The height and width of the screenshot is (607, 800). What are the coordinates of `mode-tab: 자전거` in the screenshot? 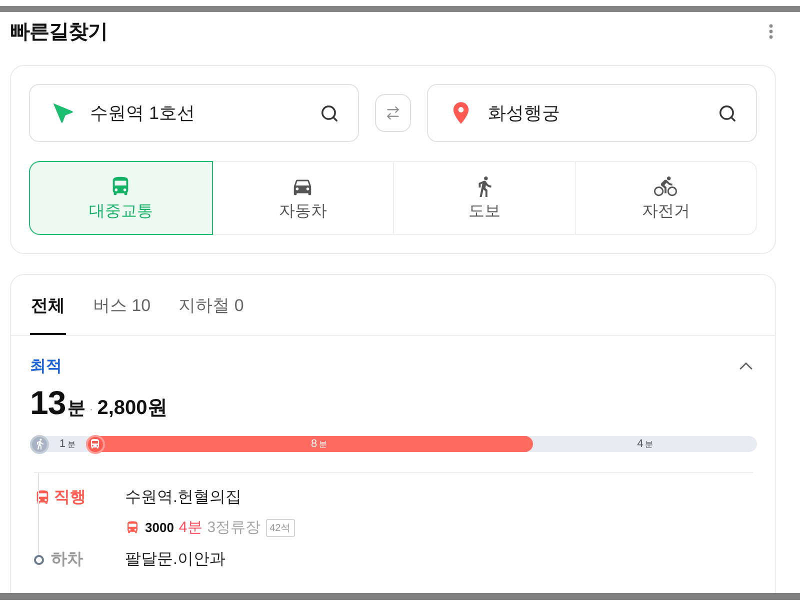 It's located at (665, 198).